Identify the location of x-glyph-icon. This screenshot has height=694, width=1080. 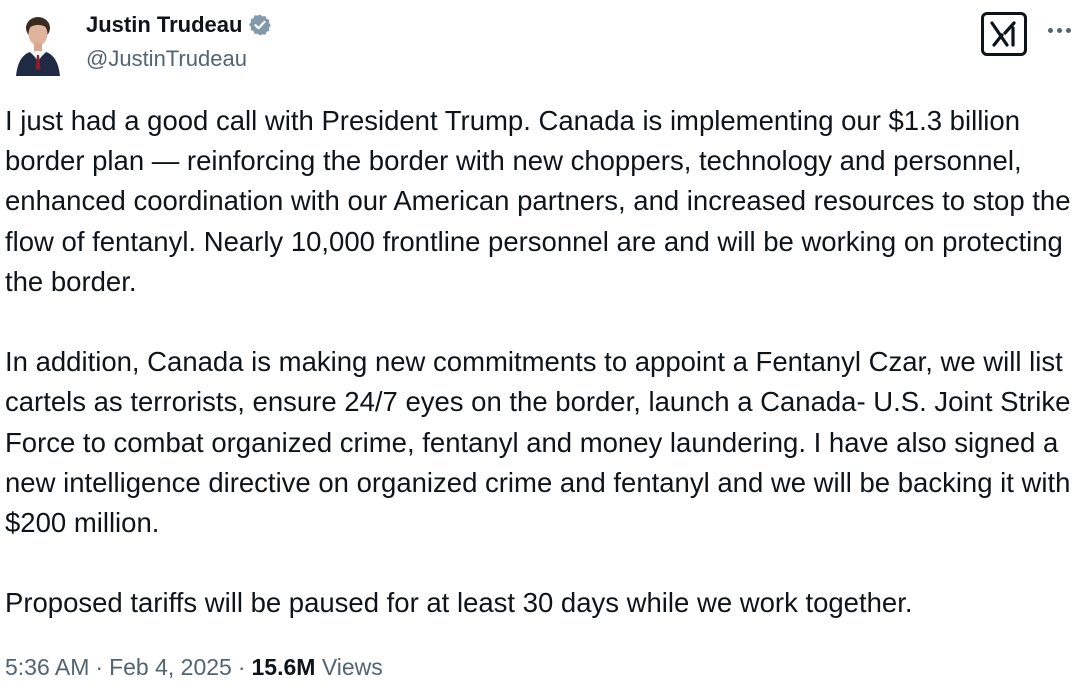
(1003, 34).